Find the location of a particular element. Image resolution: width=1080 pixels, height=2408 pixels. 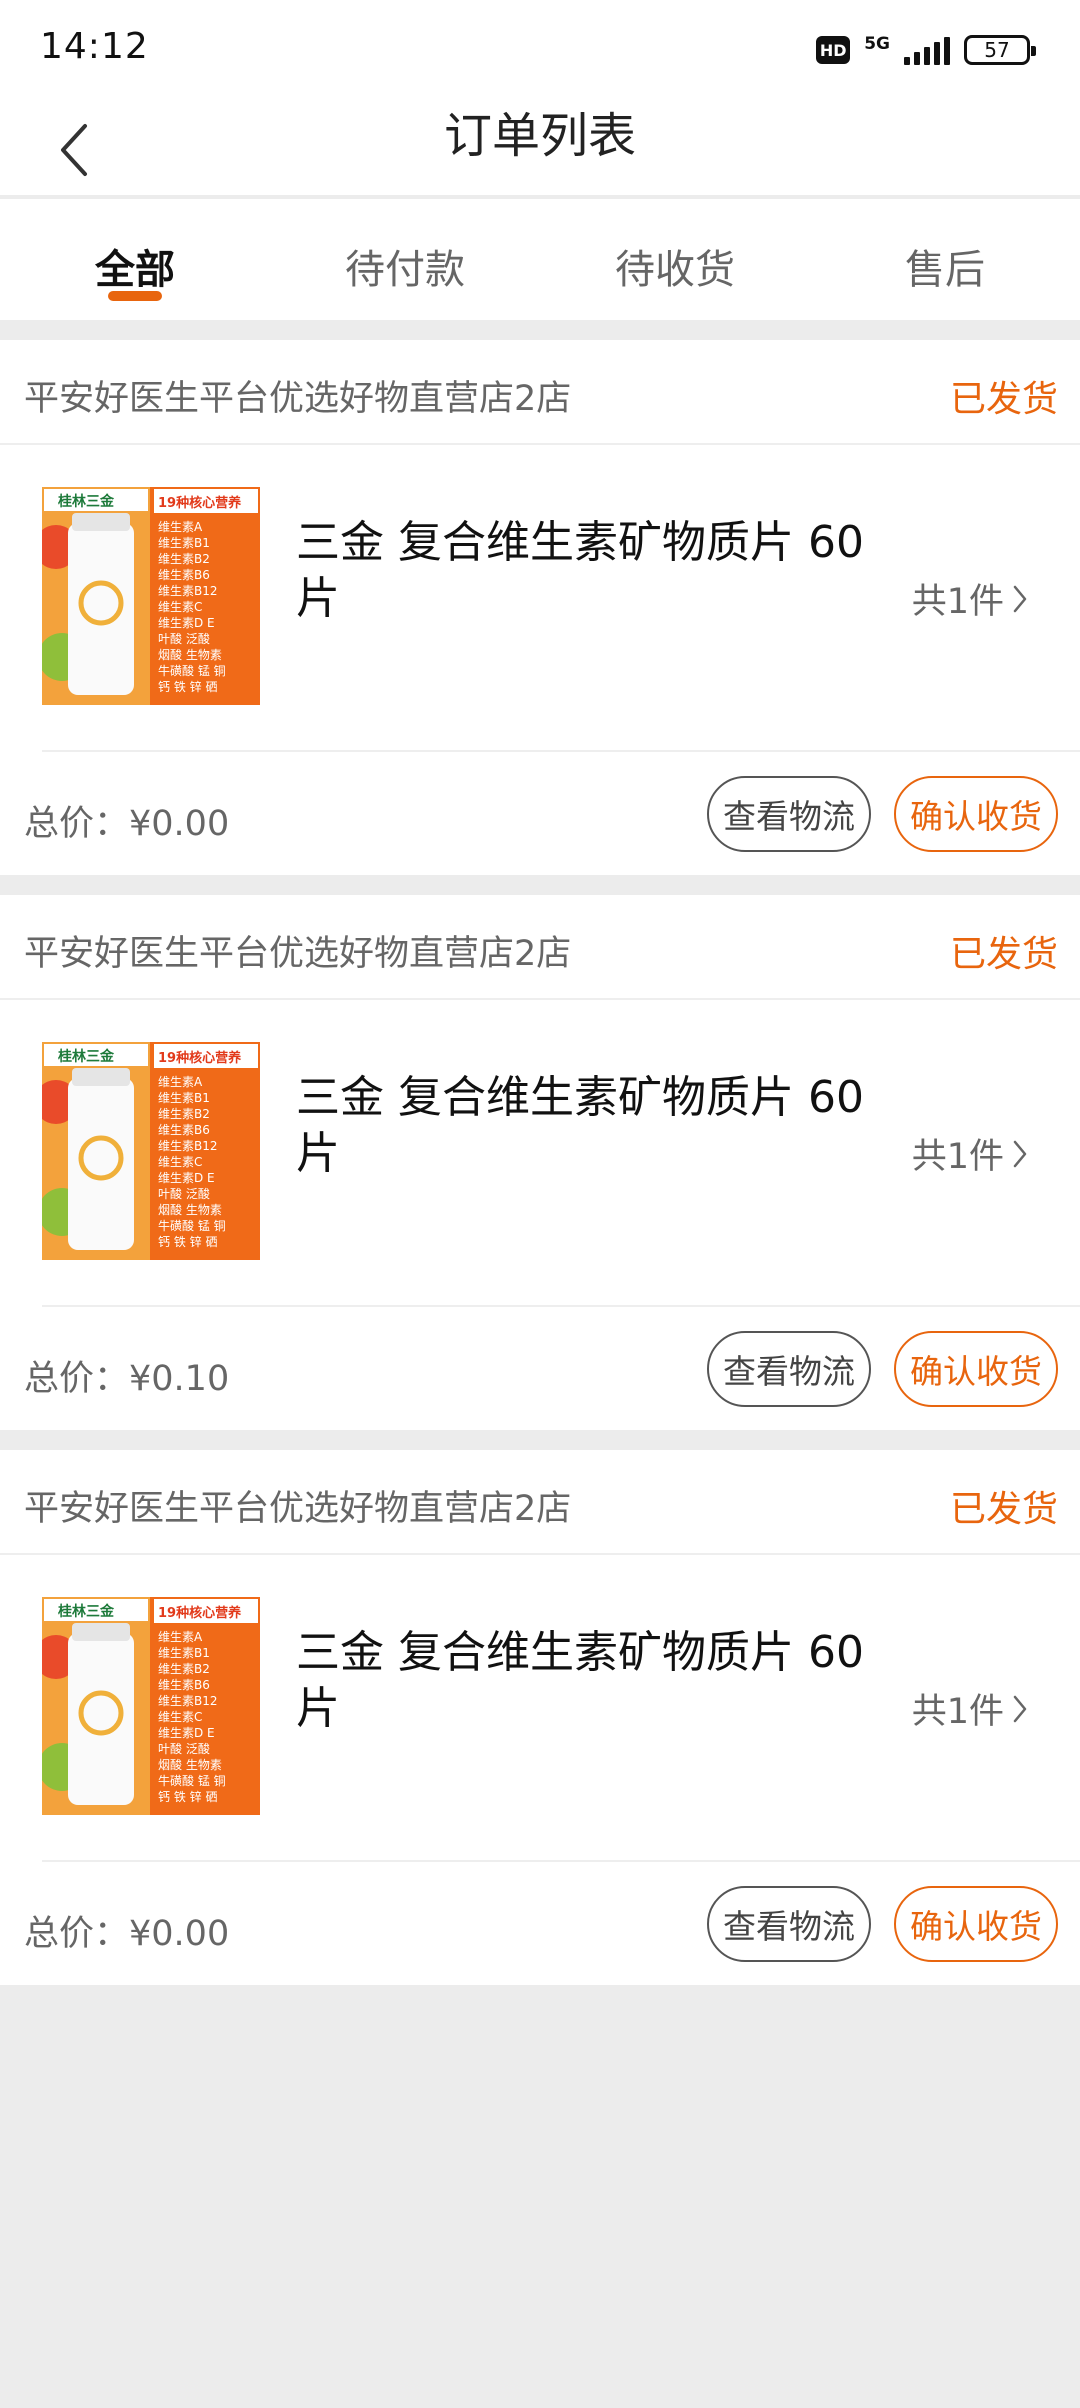

total-row: 总价：¥0.10 查看物流 确认收货 is located at coordinates (540, 1368).